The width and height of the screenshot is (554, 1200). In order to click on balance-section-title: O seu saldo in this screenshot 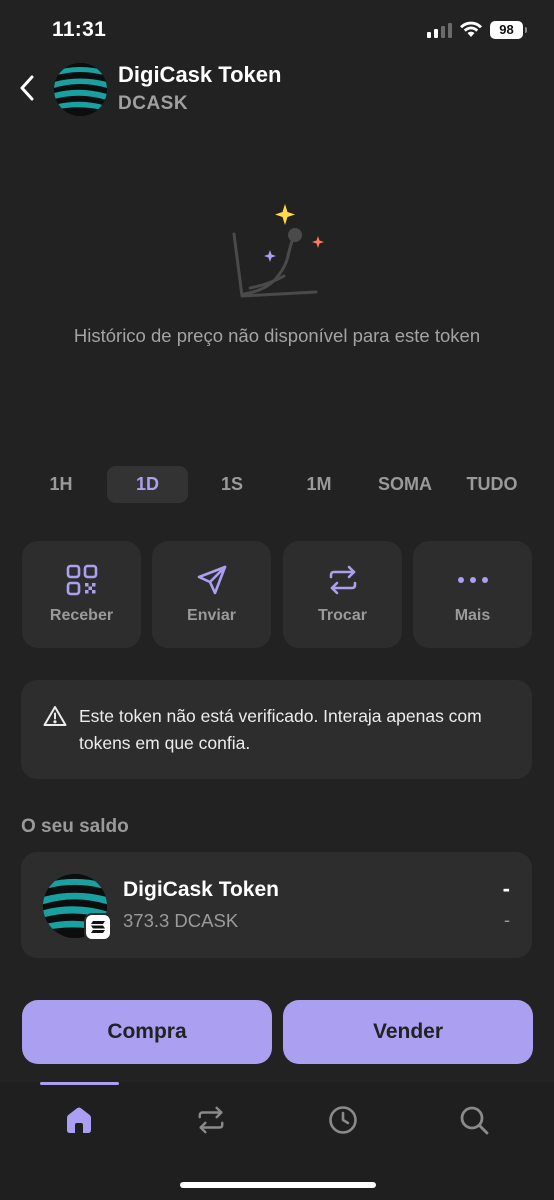, I will do `click(75, 826)`.